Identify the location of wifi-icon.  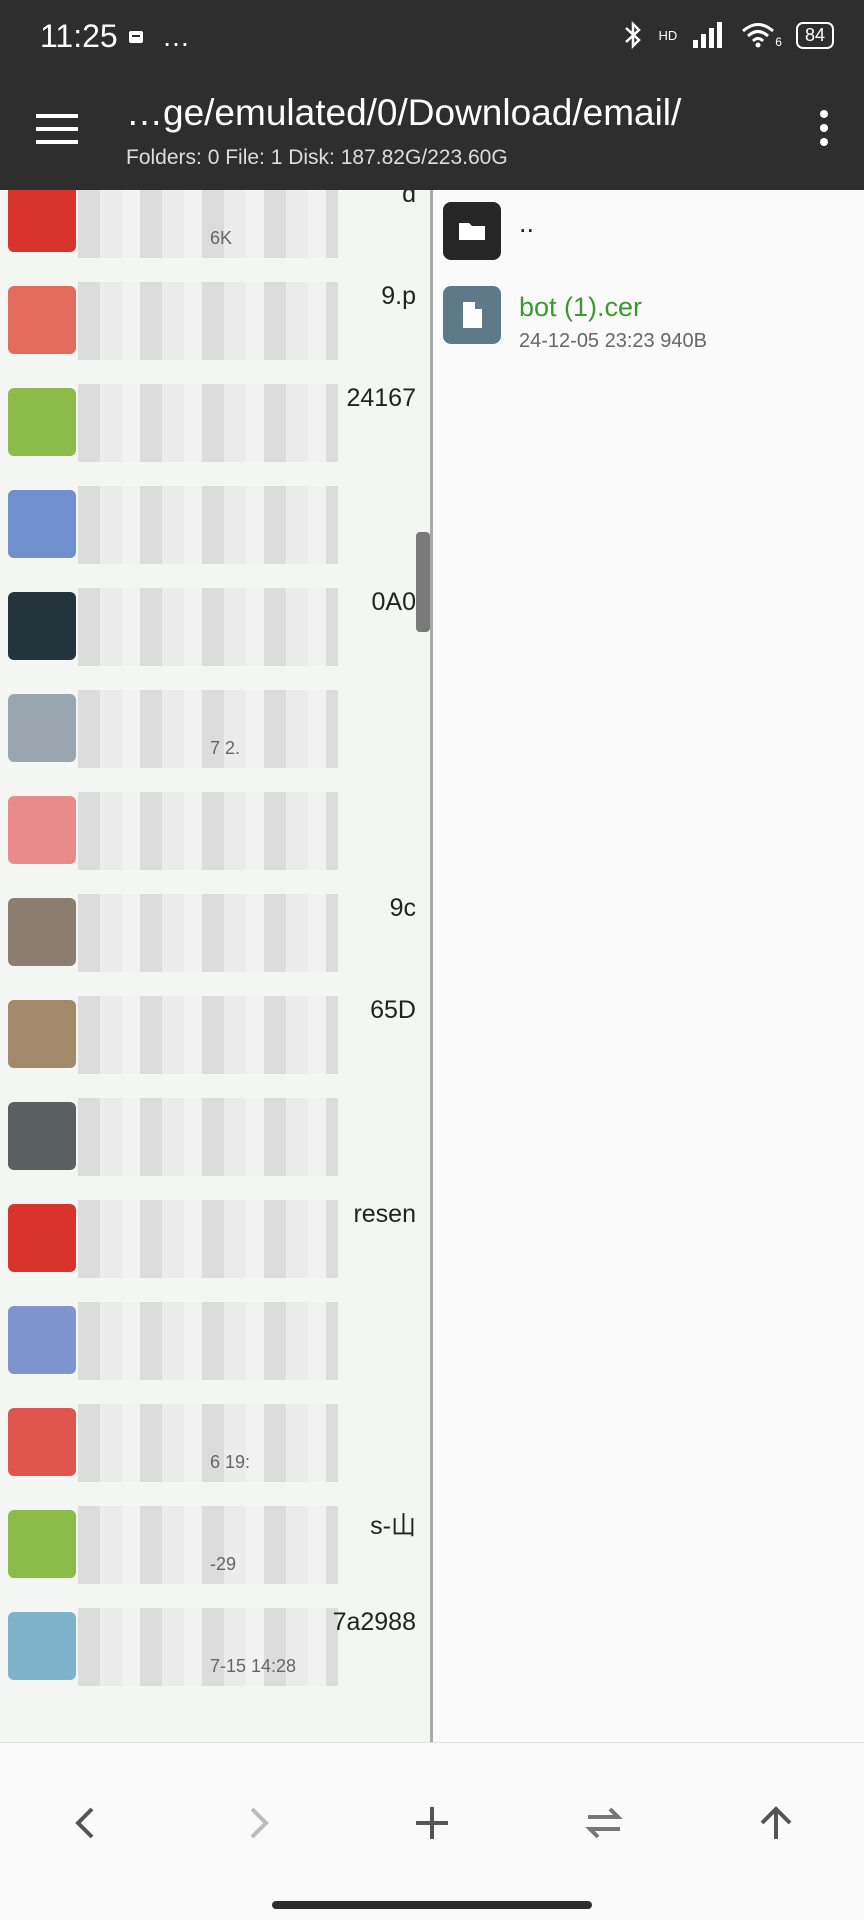
(758, 35).